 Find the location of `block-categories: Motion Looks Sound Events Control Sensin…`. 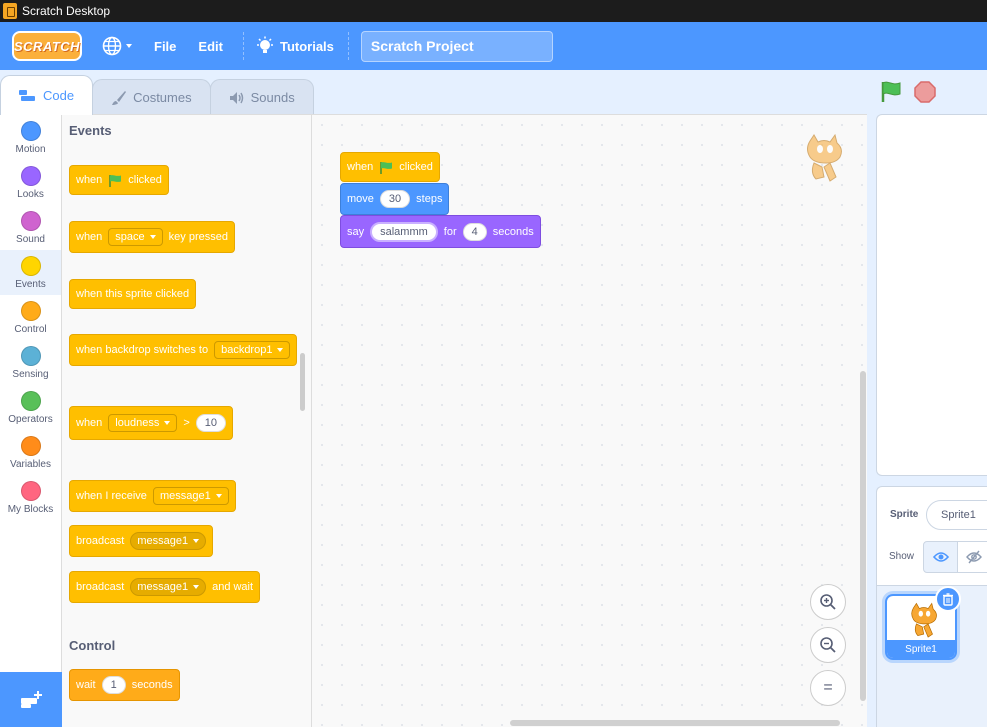

block-categories: Motion Looks Sound Events Control Sensin… is located at coordinates (31, 420).